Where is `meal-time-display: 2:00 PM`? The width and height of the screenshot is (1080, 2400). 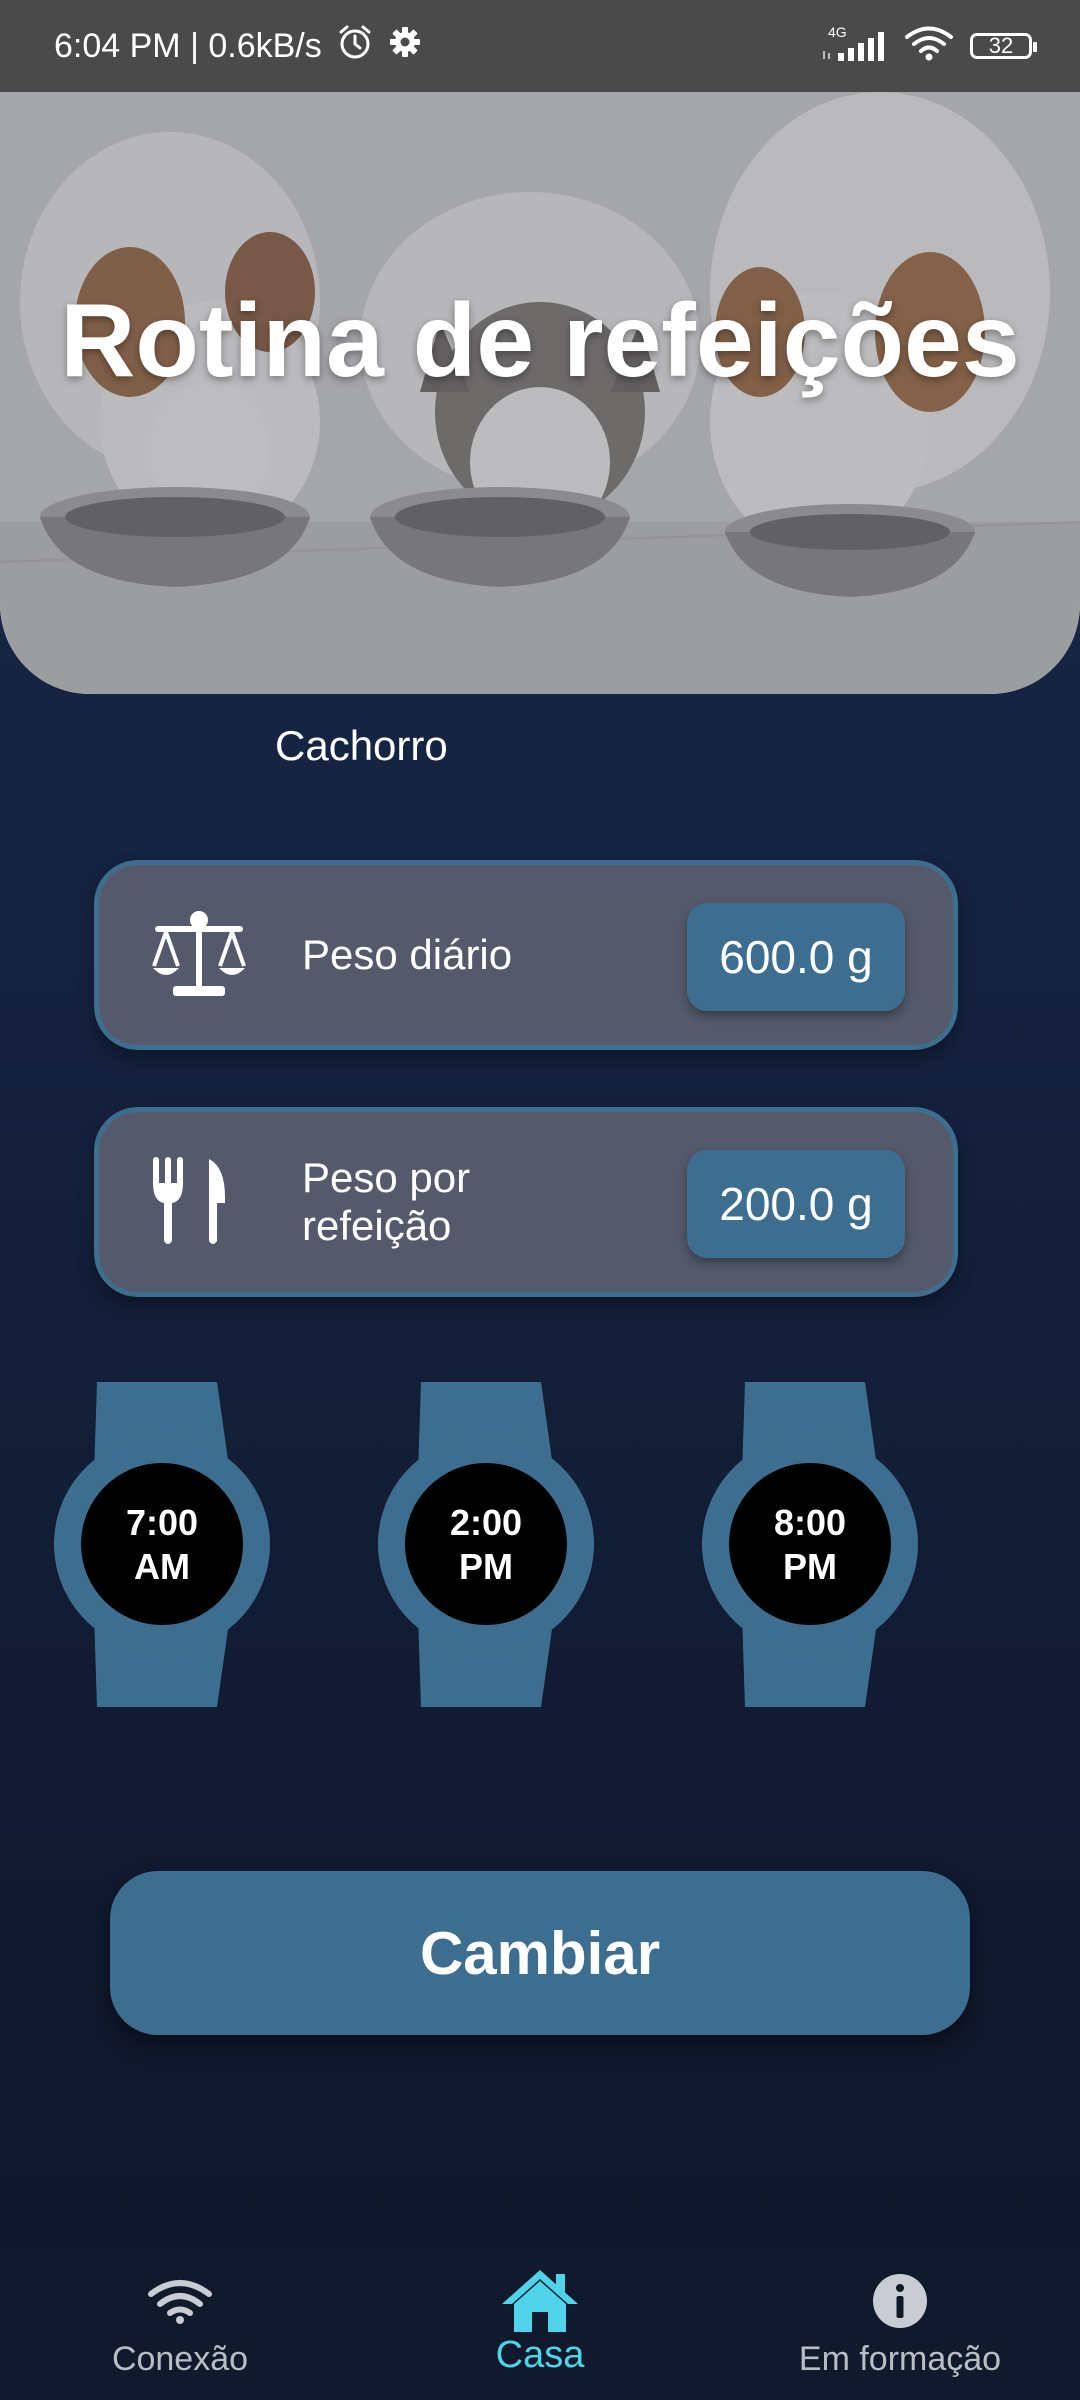 meal-time-display: 2:00 PM is located at coordinates (486, 1544).